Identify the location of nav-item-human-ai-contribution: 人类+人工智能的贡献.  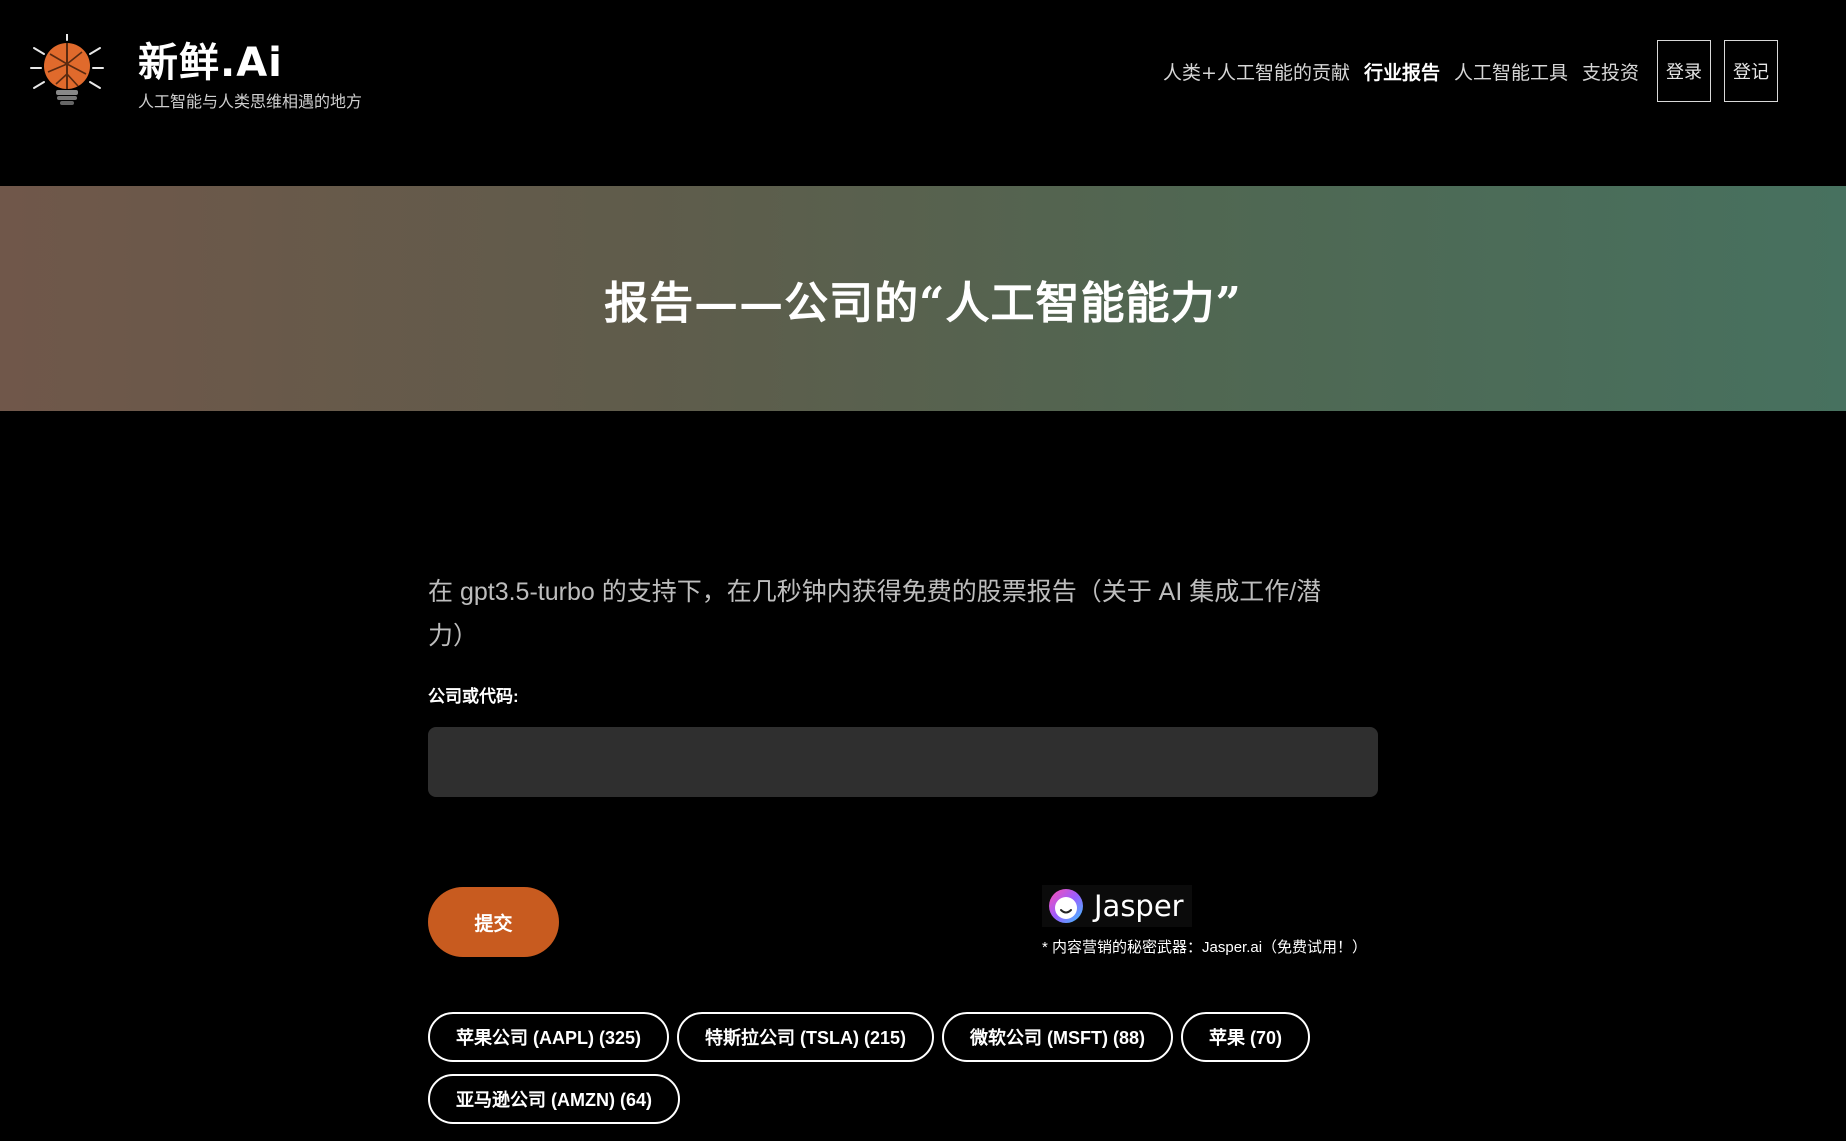
(1256, 71).